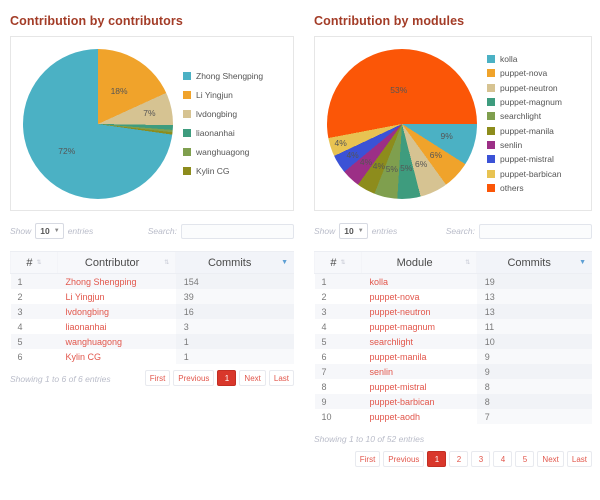 Image resolution: width=600 pixels, height=500 pixels. What do you see at coordinates (116, 356) in the screenshot?
I see `cell-name: Kylin CG` at bounding box center [116, 356].